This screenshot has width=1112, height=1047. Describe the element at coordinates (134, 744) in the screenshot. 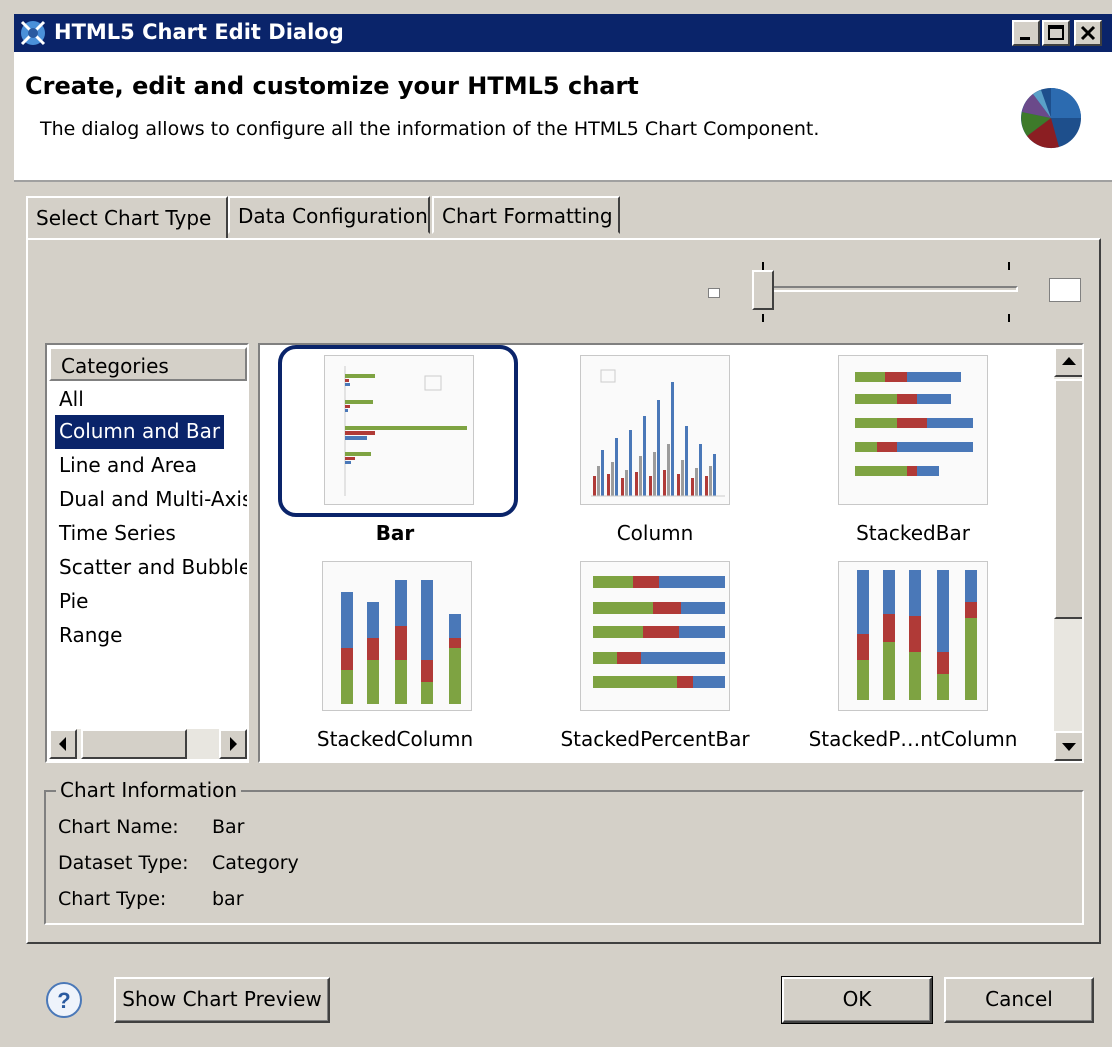

I see `horizontal-scroll-thumb` at that location.